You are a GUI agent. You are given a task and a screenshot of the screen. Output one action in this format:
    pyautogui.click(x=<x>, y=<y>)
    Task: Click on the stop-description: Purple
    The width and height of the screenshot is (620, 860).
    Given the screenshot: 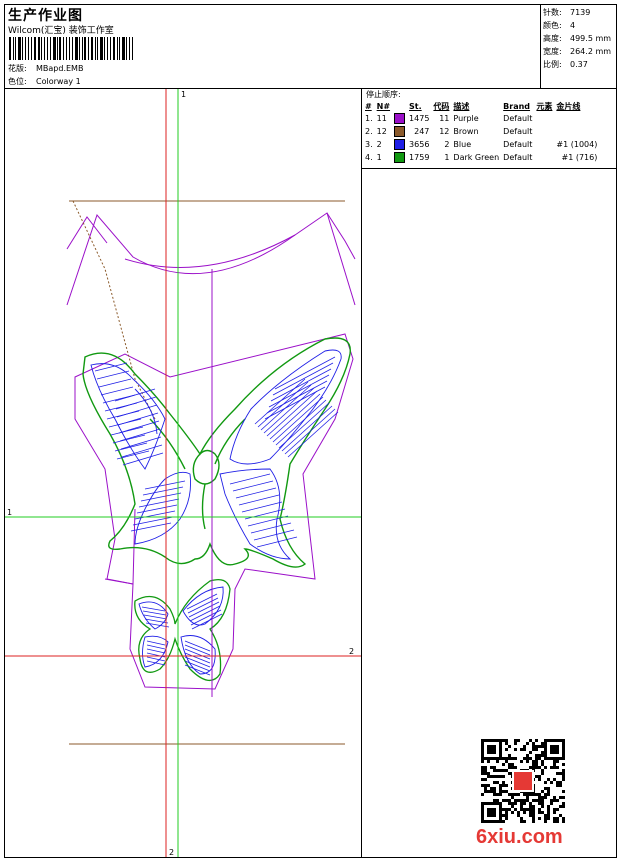 What is the action you would take?
    pyautogui.click(x=466, y=118)
    